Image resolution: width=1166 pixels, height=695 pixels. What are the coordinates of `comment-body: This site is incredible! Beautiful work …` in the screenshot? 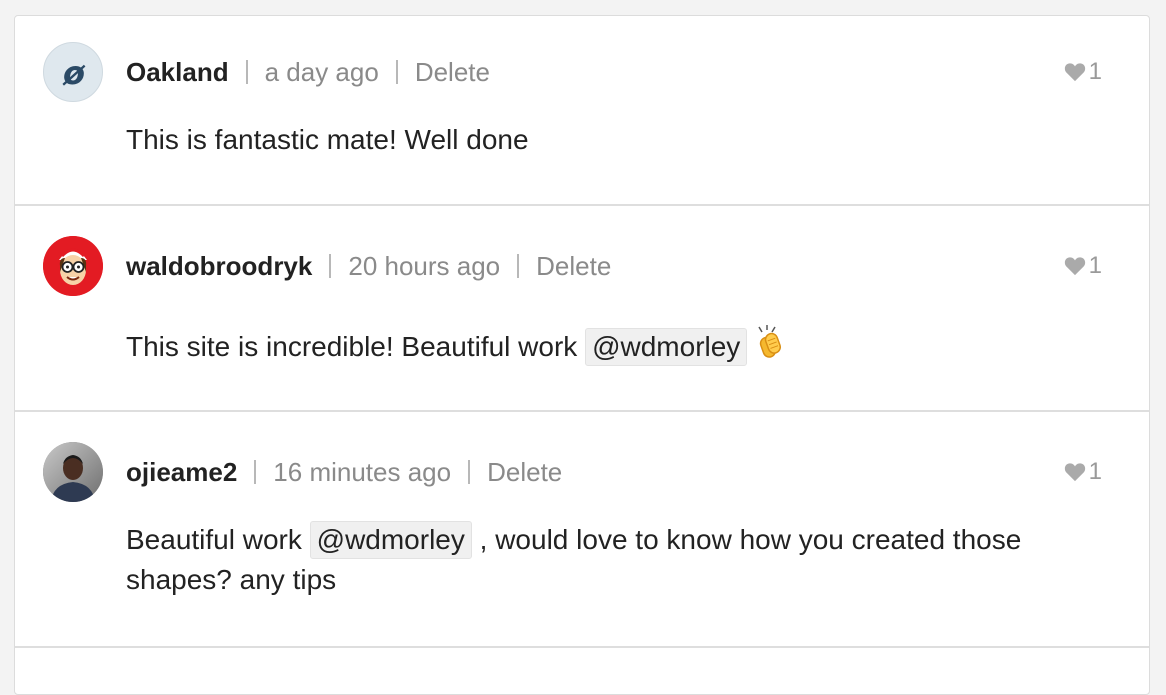 It's located at (606, 347).